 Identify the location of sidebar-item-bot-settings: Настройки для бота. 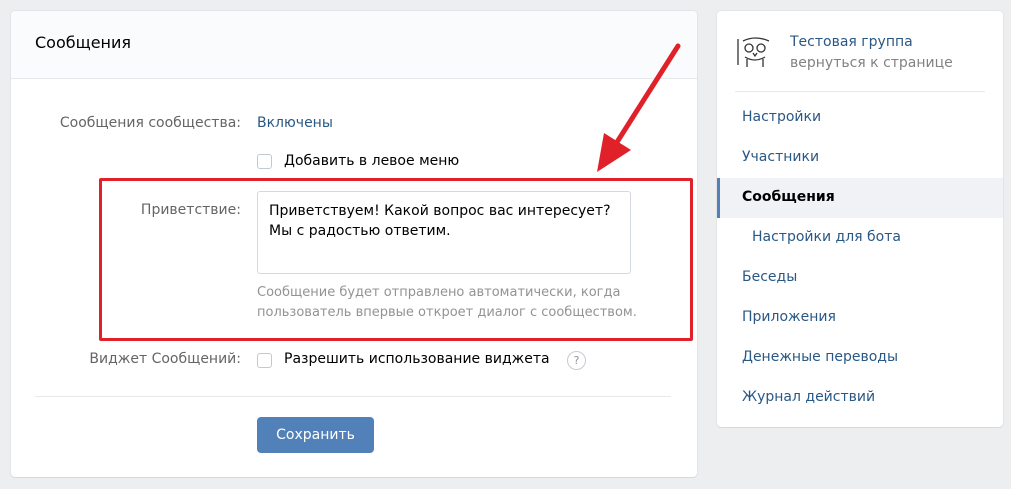
(860, 238).